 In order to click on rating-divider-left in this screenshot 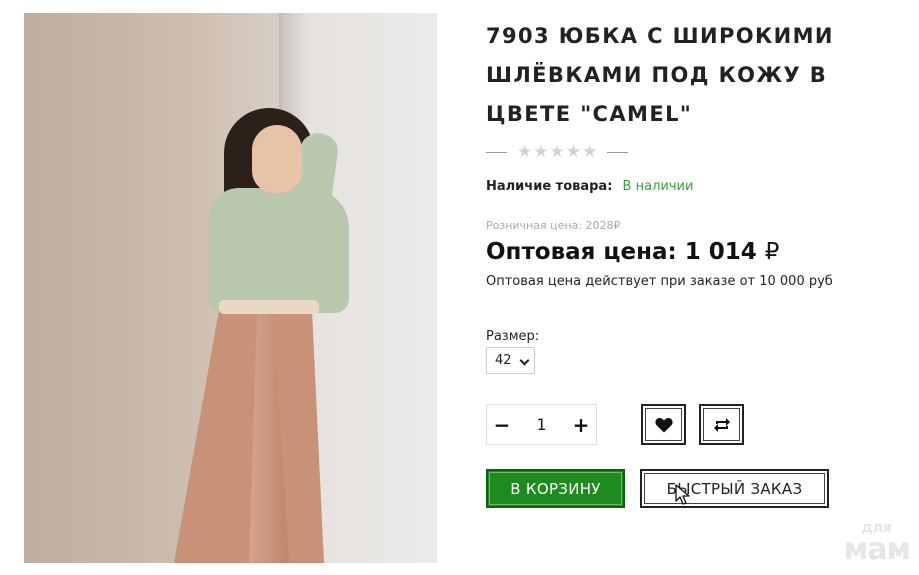, I will do `click(496, 152)`.